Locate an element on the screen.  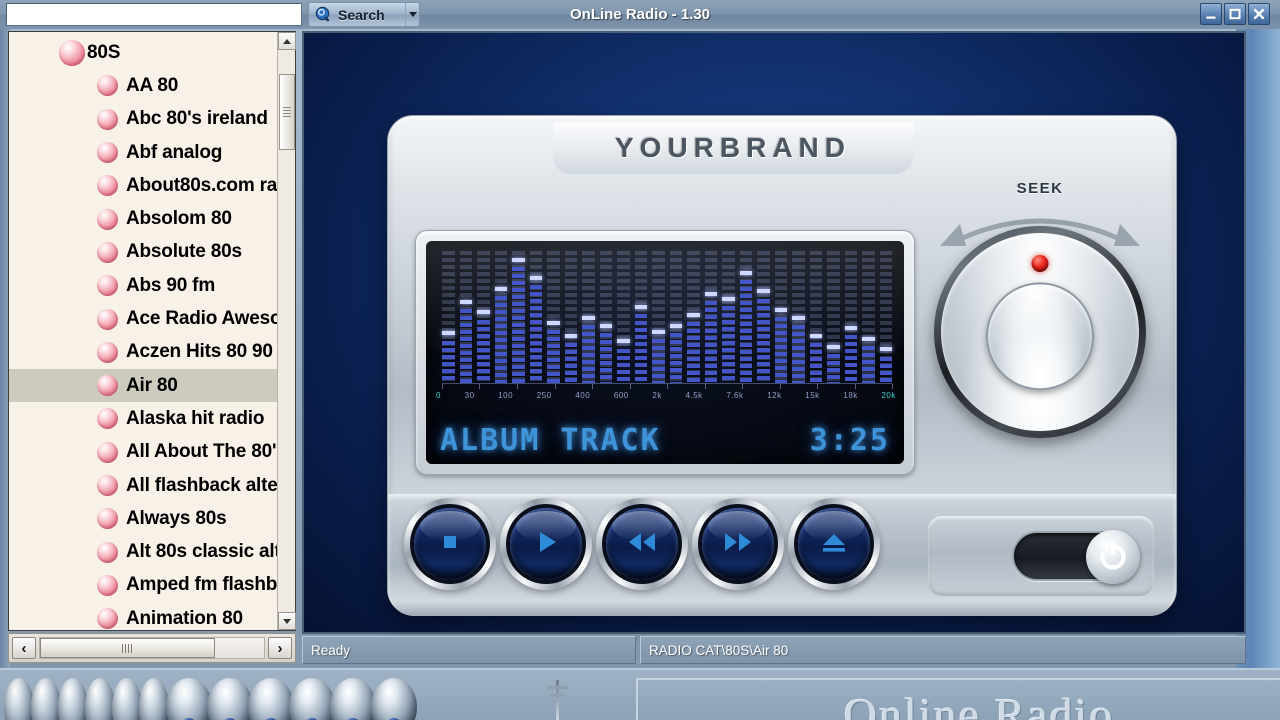
list-item: Abc 80's ireland is located at coordinates (143, 119).